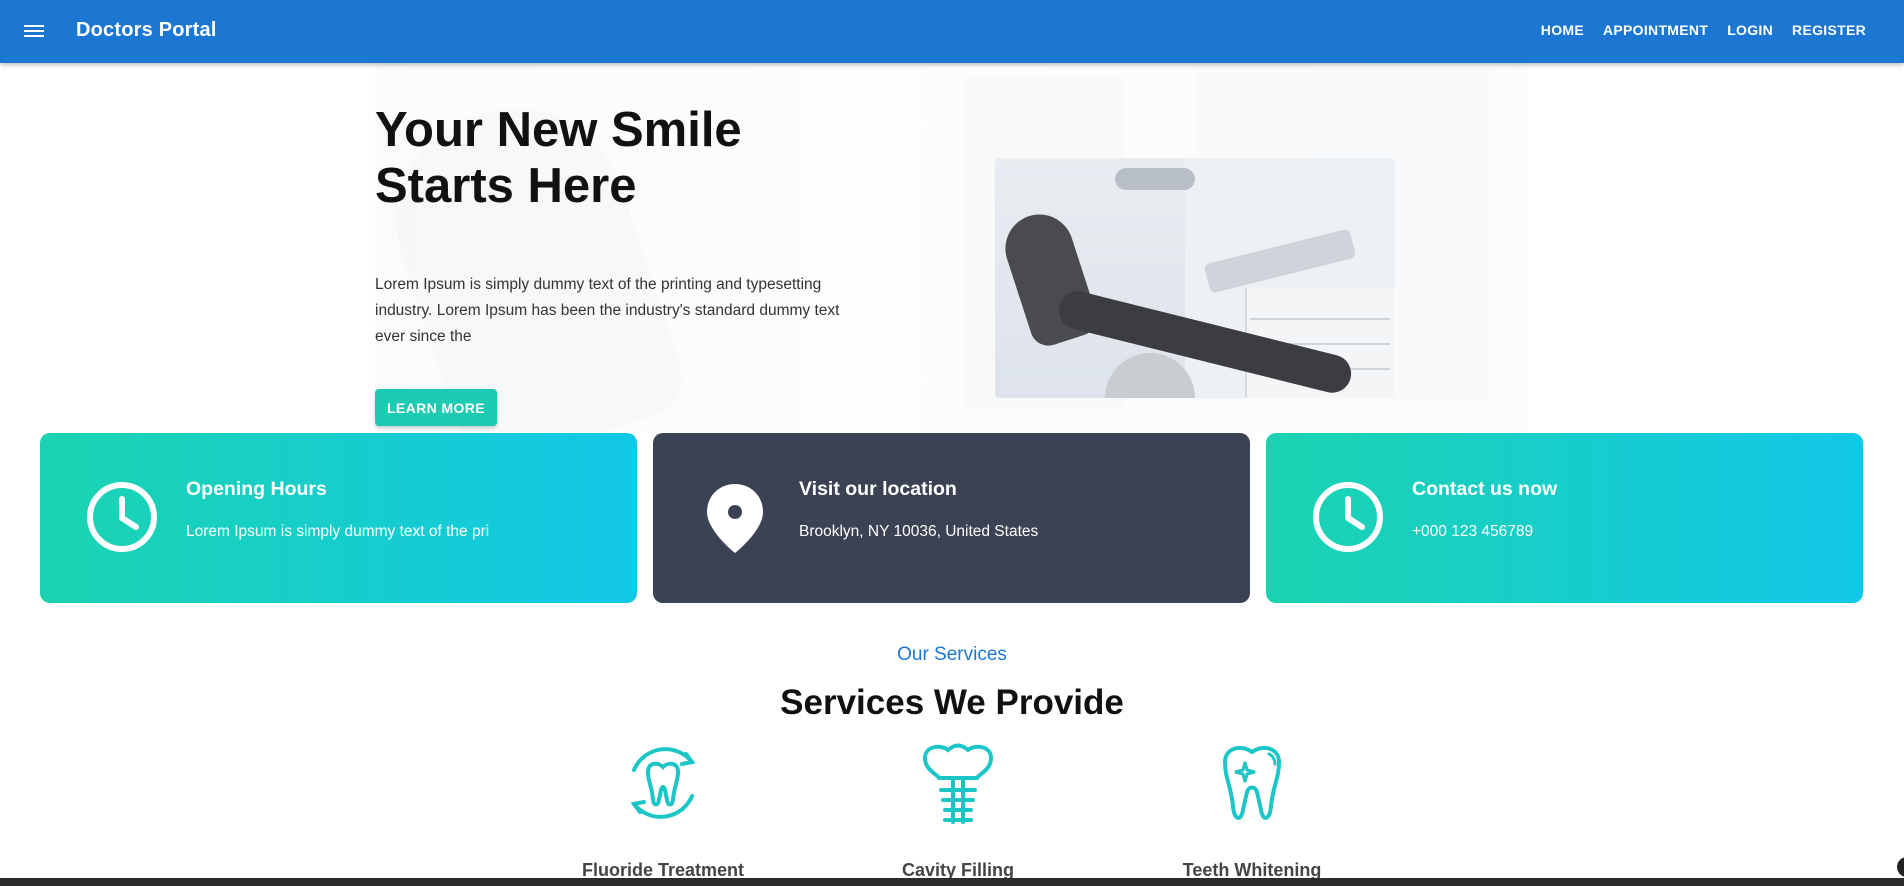  What do you see at coordinates (558, 130) in the screenshot?
I see `hero-title-line1: Your New Smile` at bounding box center [558, 130].